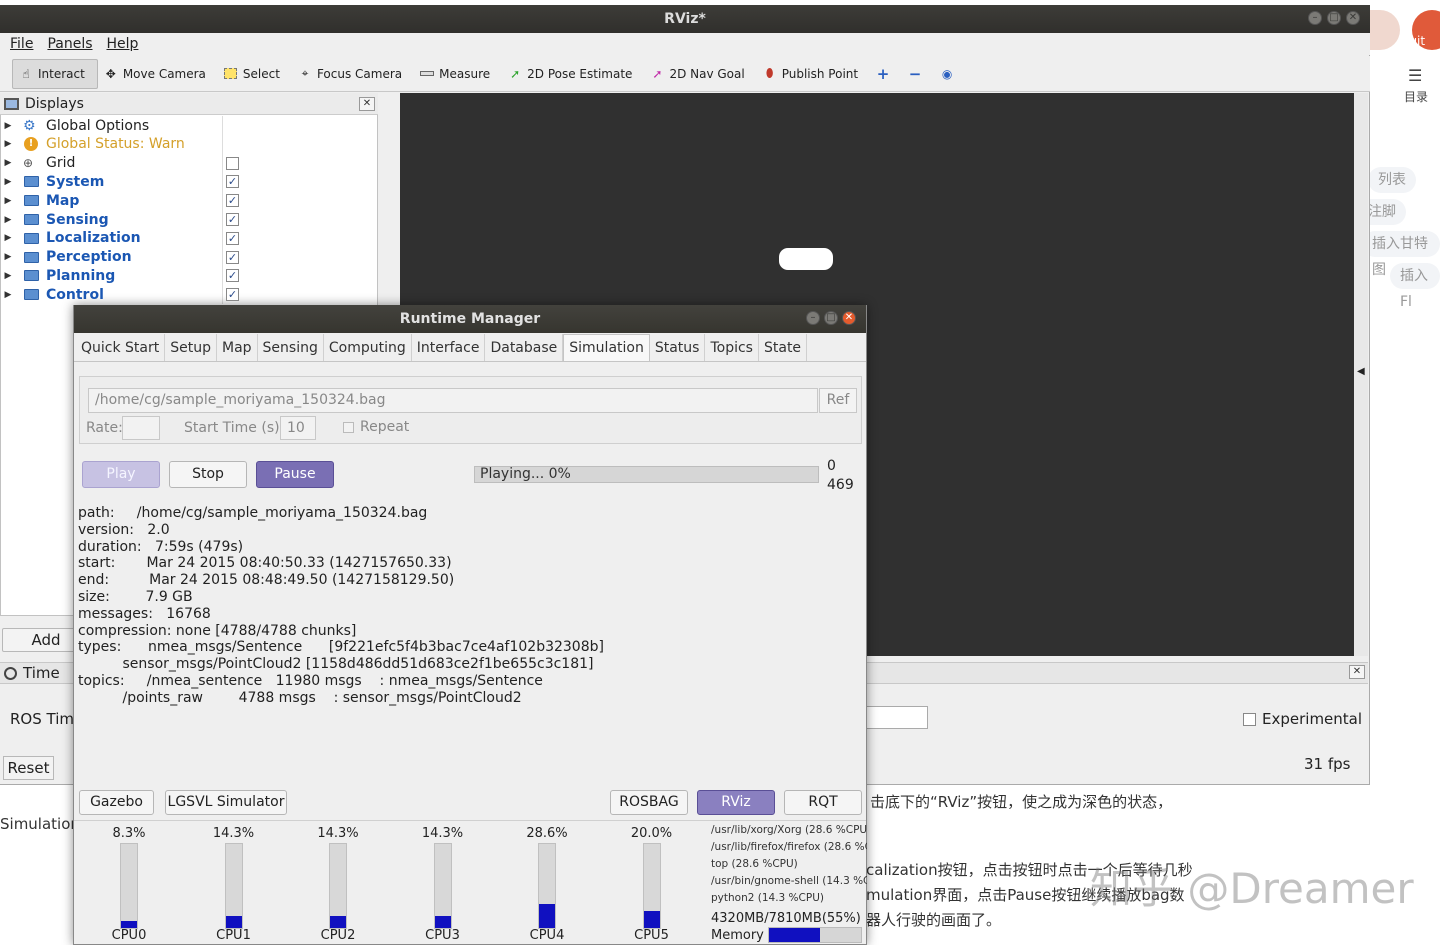  Describe the element at coordinates (116, 802) in the screenshot. I see `gazebo-button: Gazebo` at that location.